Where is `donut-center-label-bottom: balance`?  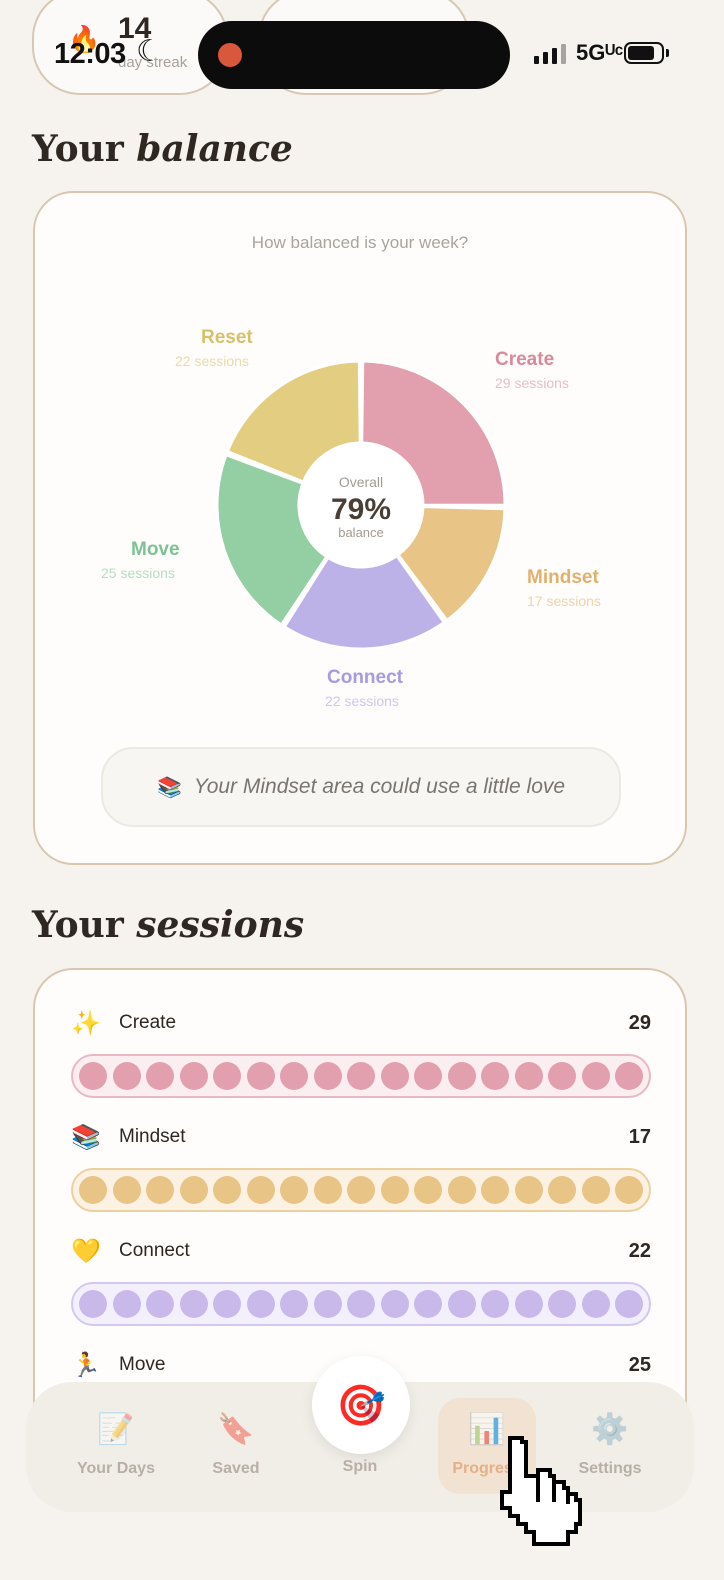 donut-center-label-bottom: balance is located at coordinates (361, 532).